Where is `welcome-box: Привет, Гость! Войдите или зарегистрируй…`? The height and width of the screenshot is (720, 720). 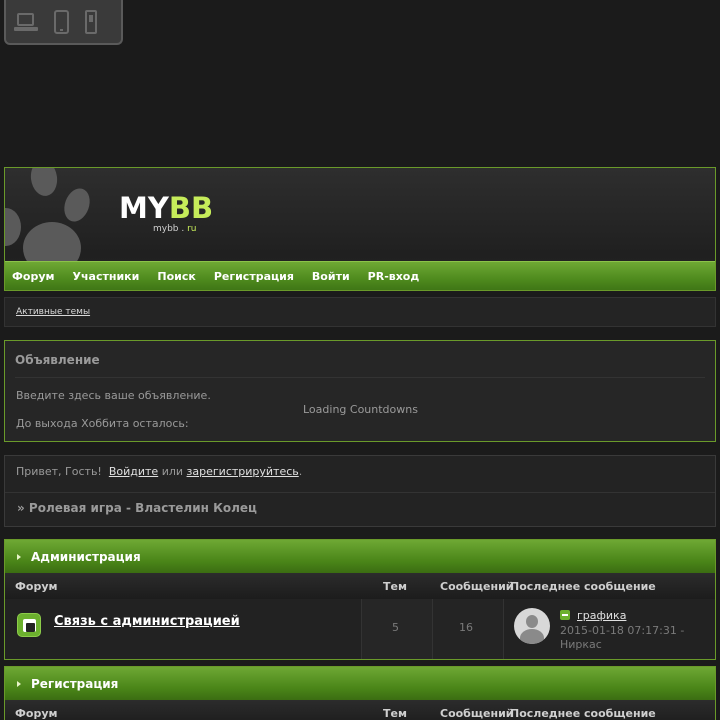
welcome-box: Привет, Гость! Войдите или зарегистрируй… is located at coordinates (360, 491).